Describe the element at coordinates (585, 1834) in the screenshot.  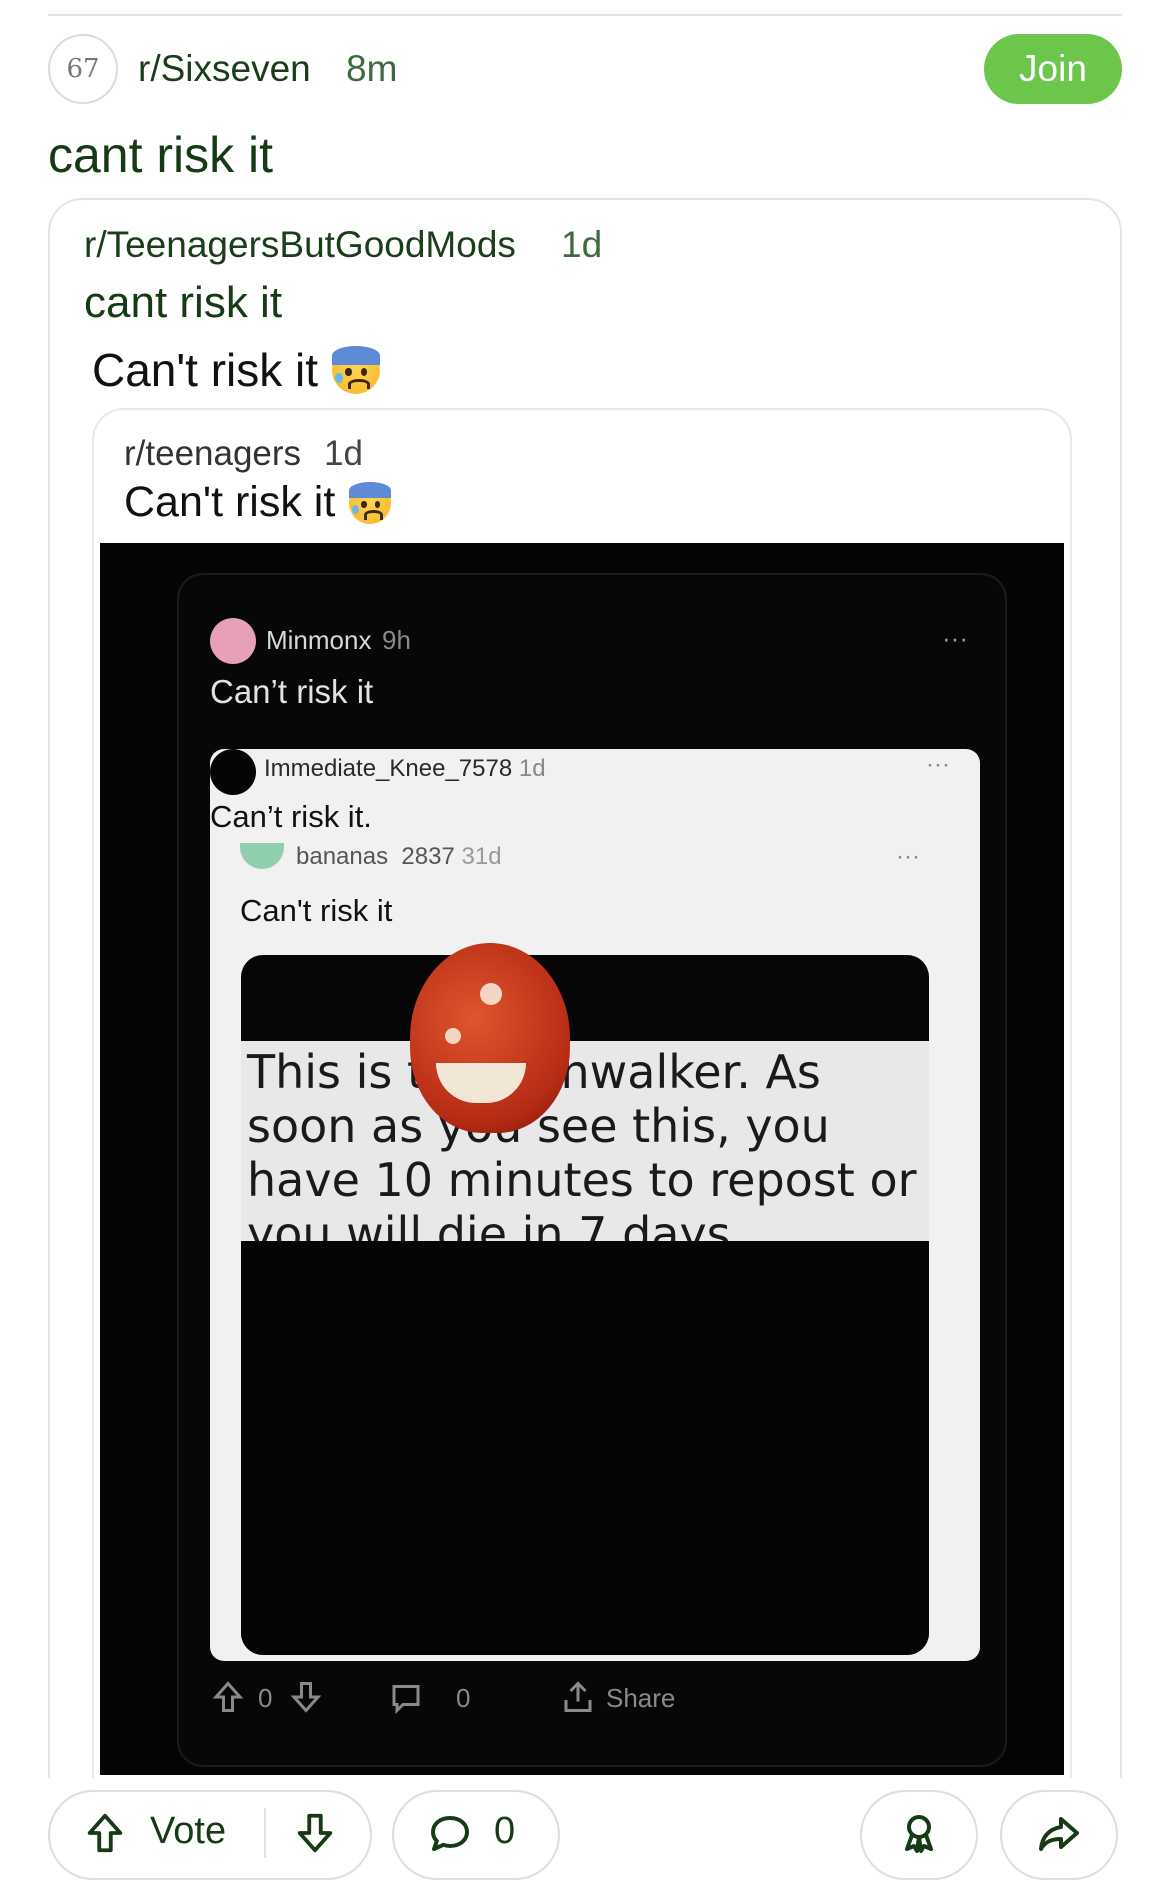
I see `action-bar: Vote 0` at that location.